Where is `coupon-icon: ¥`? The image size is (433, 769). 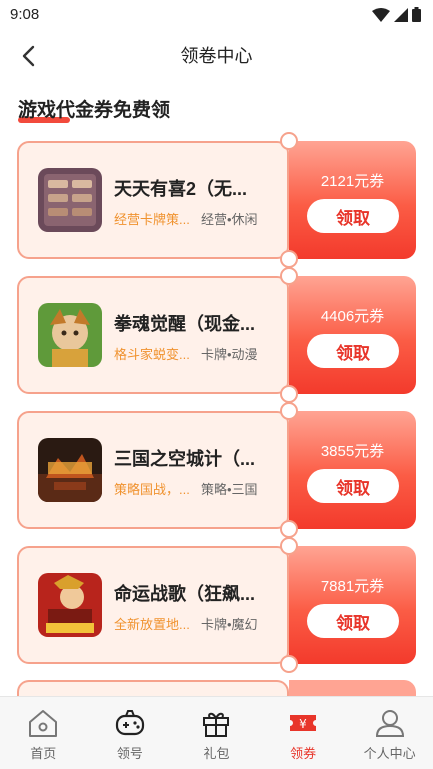
coupon-icon: ¥ is located at coordinates (303, 723).